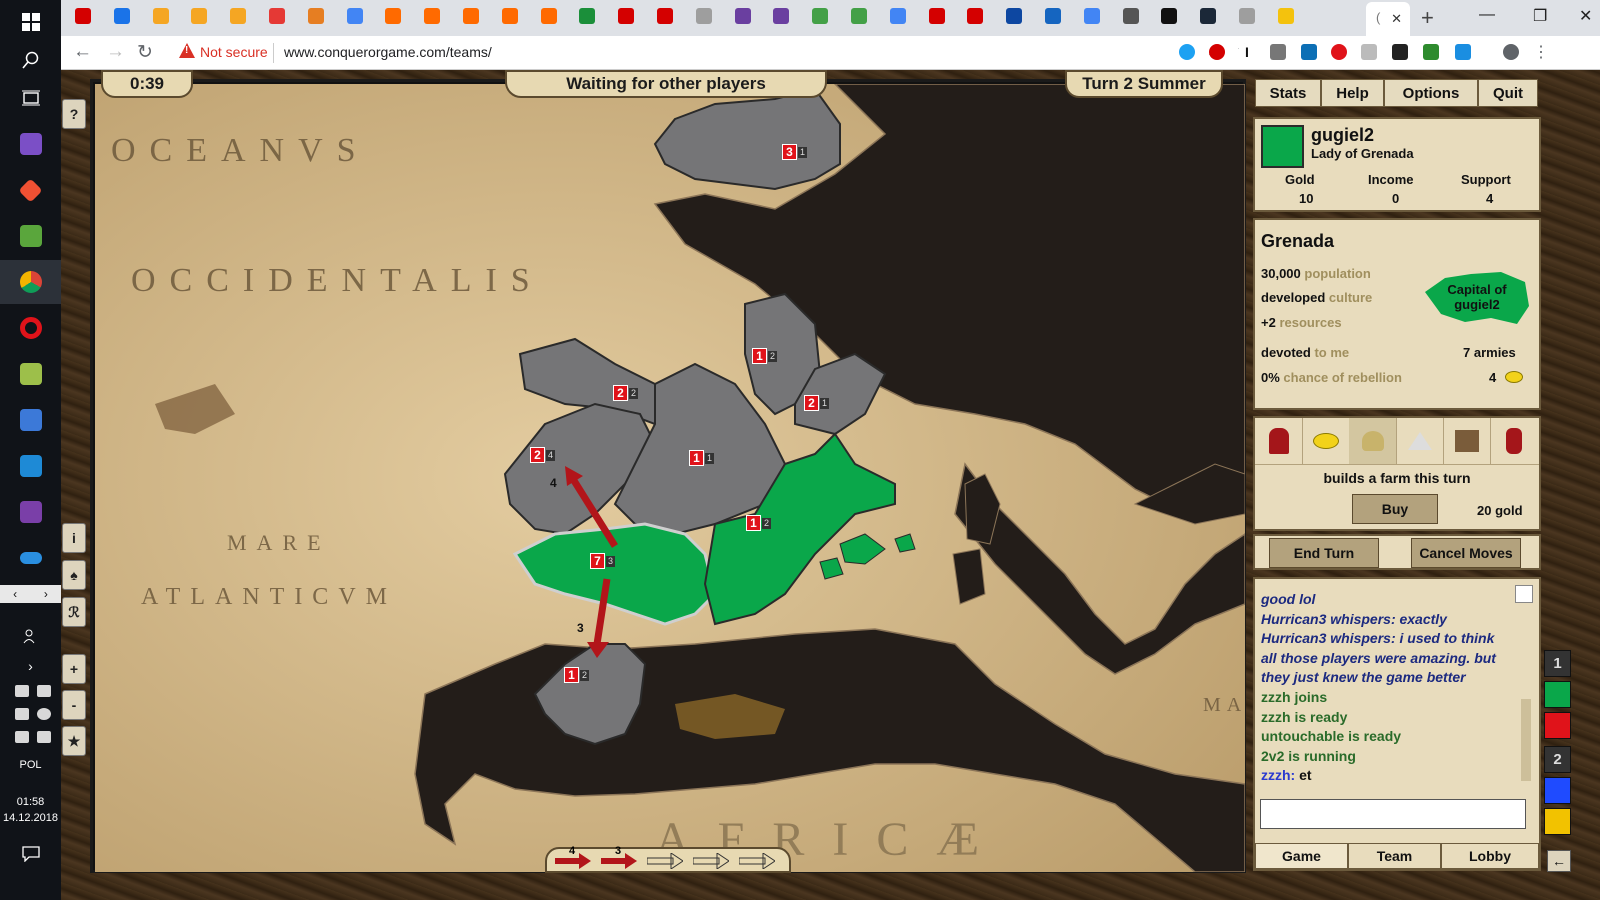 The image size is (1600, 900). What do you see at coordinates (44, 691) in the screenshot?
I see `cloud-sync-icon` at bounding box center [44, 691].